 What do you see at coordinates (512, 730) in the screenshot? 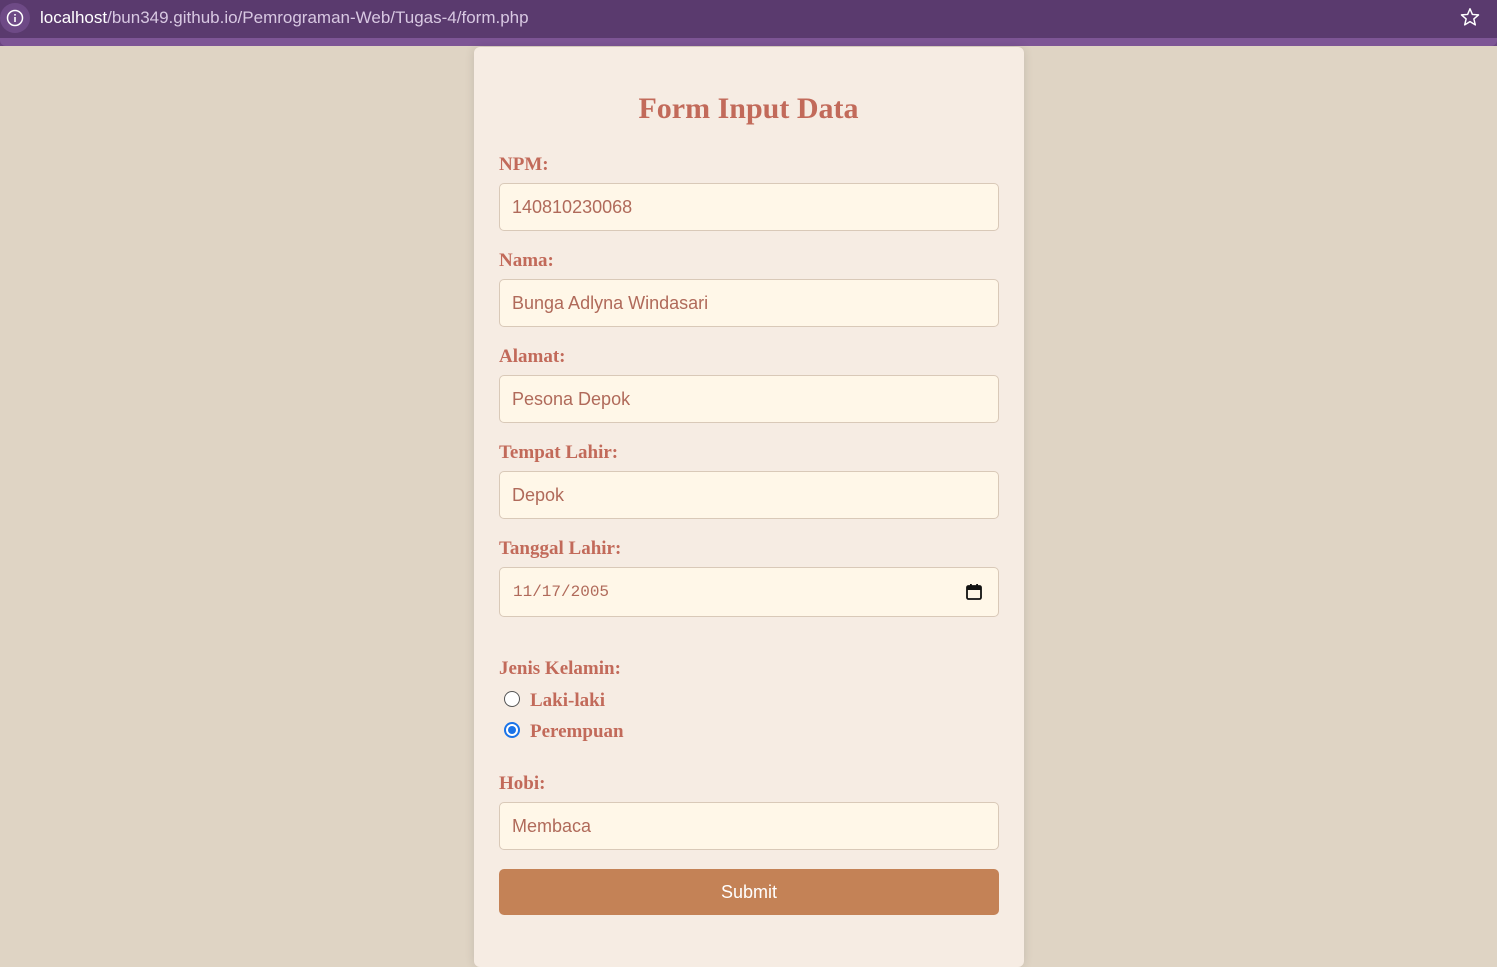
I see `radio-perempuan` at bounding box center [512, 730].